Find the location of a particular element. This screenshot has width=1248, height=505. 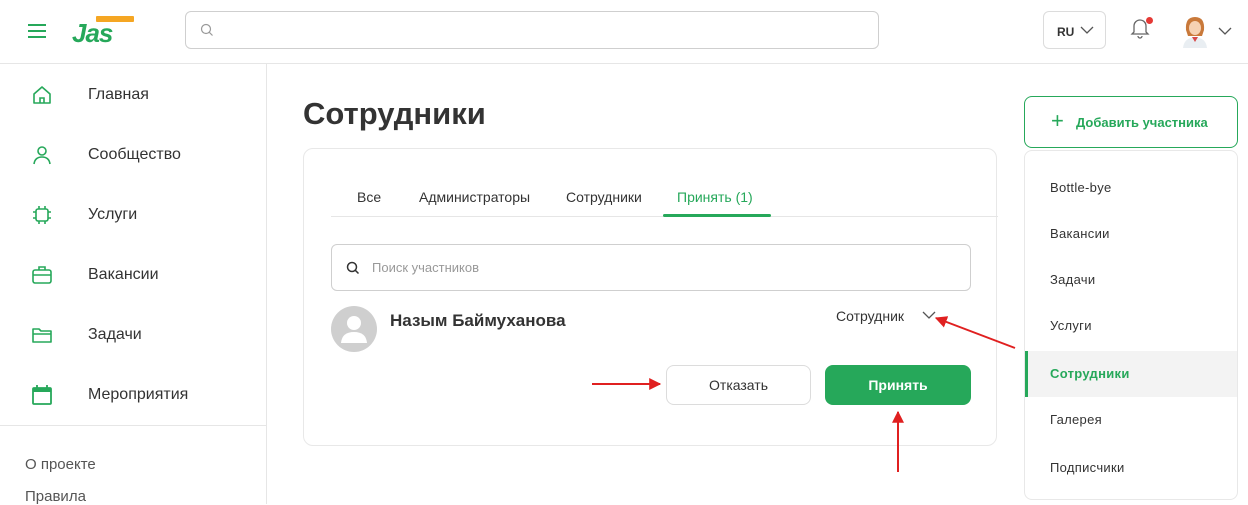

tab-admins: Администраторы is located at coordinates (474, 197).